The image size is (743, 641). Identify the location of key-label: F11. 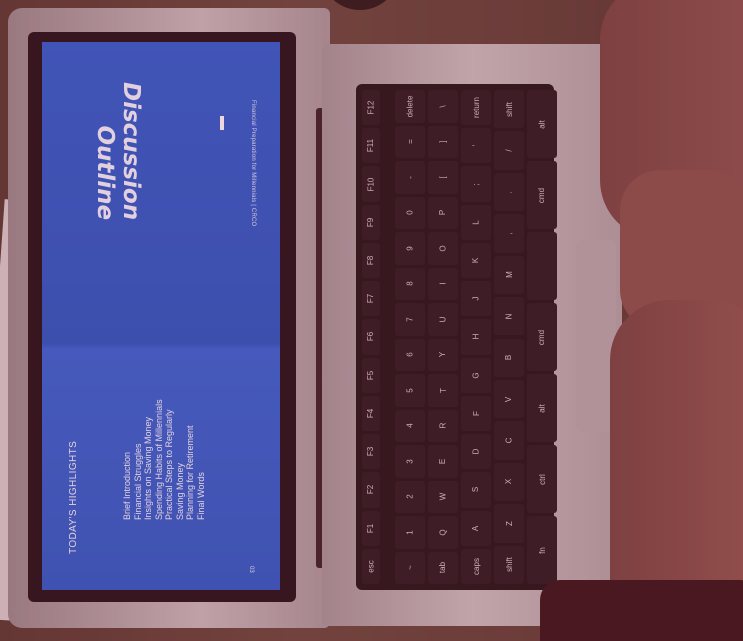
(371, 146).